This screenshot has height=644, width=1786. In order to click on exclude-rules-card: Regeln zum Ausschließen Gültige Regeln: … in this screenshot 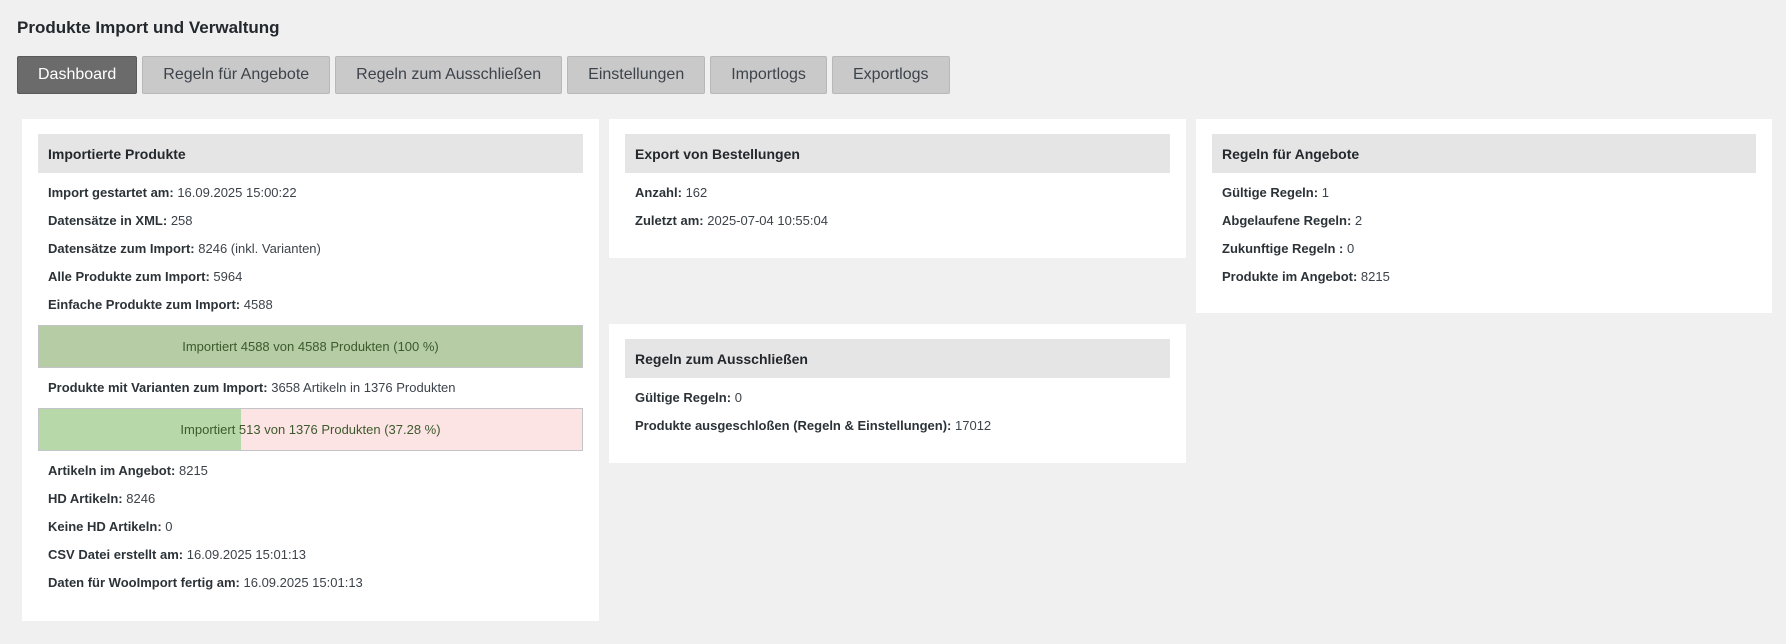, I will do `click(897, 393)`.